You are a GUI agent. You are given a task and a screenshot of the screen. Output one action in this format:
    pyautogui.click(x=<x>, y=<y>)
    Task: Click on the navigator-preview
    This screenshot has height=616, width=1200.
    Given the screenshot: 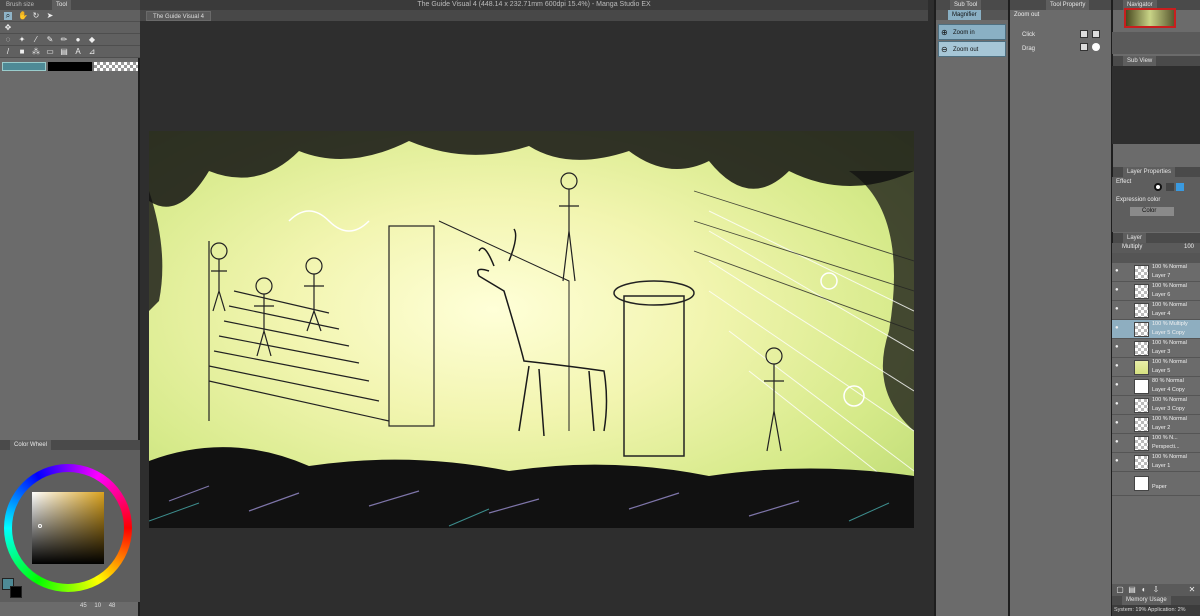 What is the action you would take?
    pyautogui.click(x=1150, y=18)
    